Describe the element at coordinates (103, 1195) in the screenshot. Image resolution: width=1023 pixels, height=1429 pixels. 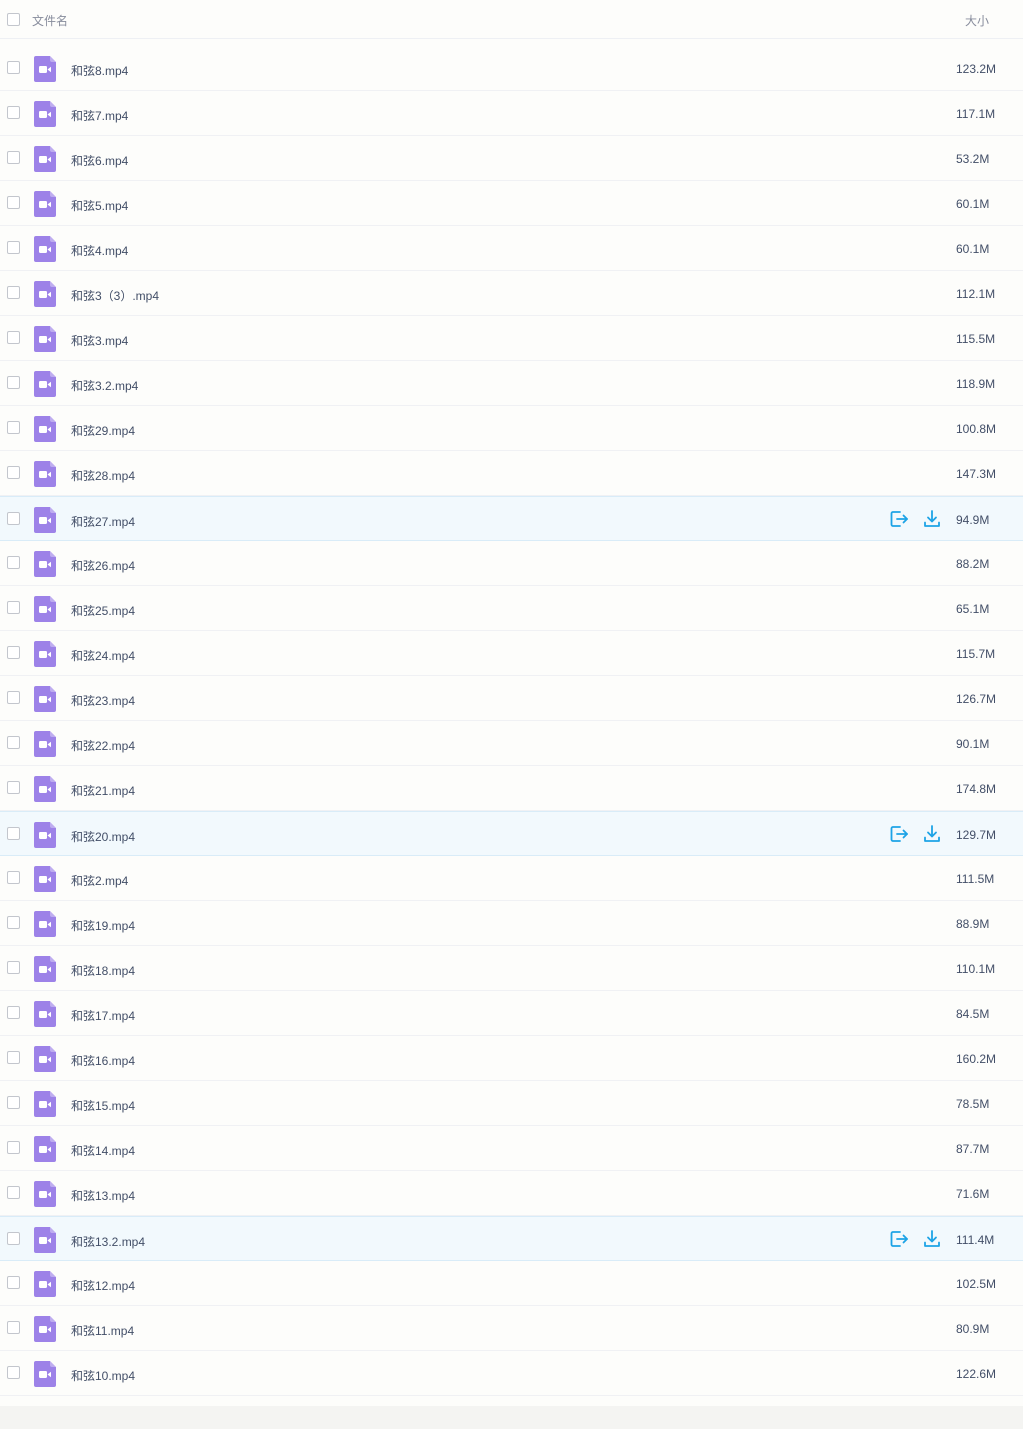
I see `file-name: 和弦13.mp4` at that location.